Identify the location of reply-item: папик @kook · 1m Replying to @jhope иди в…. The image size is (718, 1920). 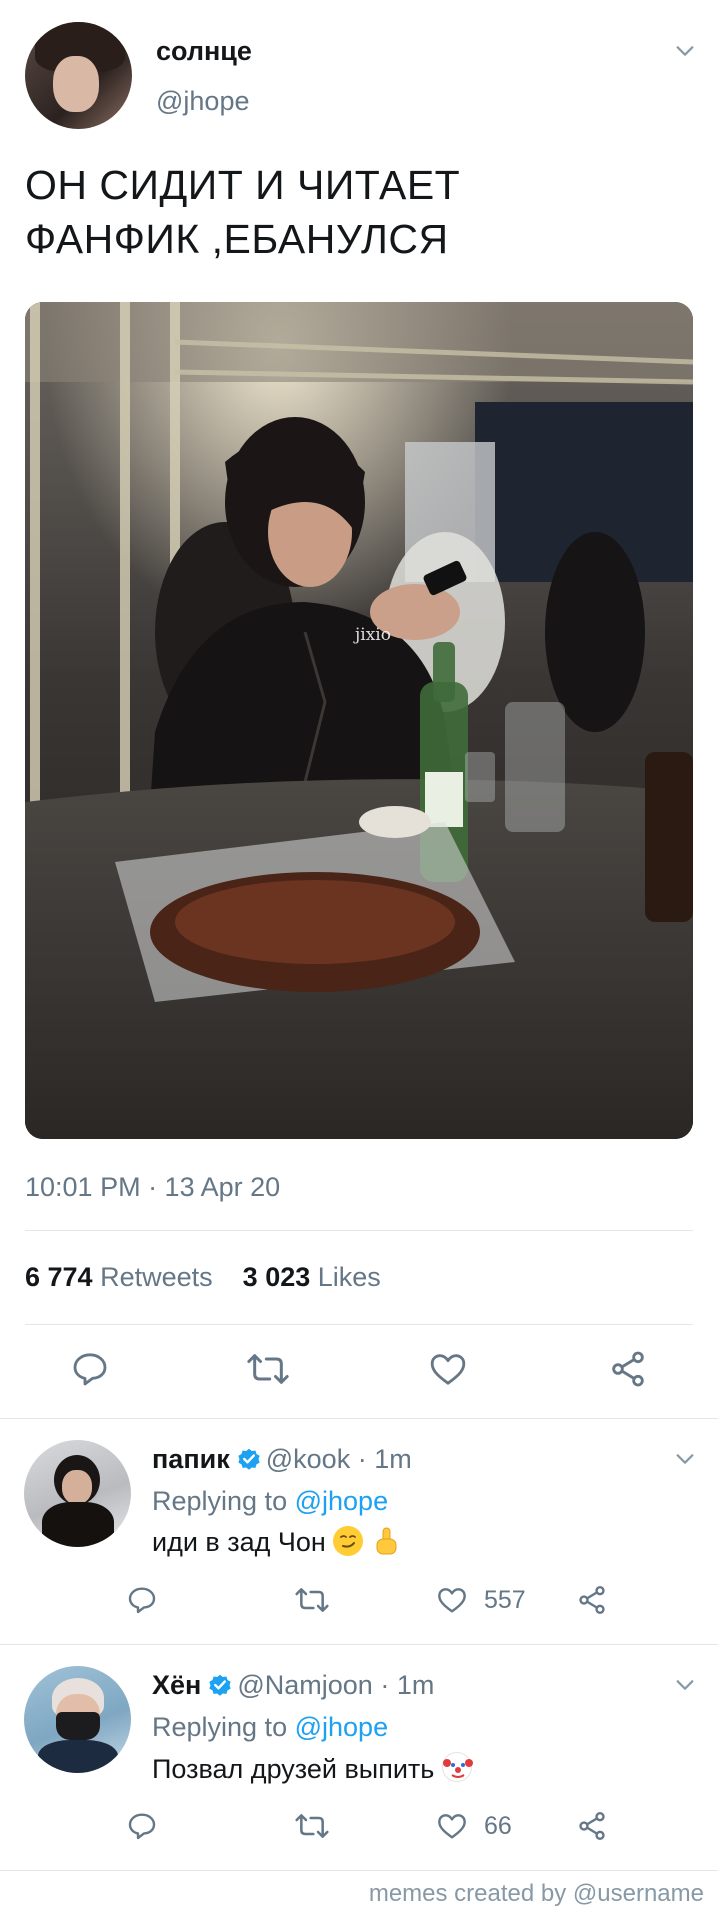
(359, 1531).